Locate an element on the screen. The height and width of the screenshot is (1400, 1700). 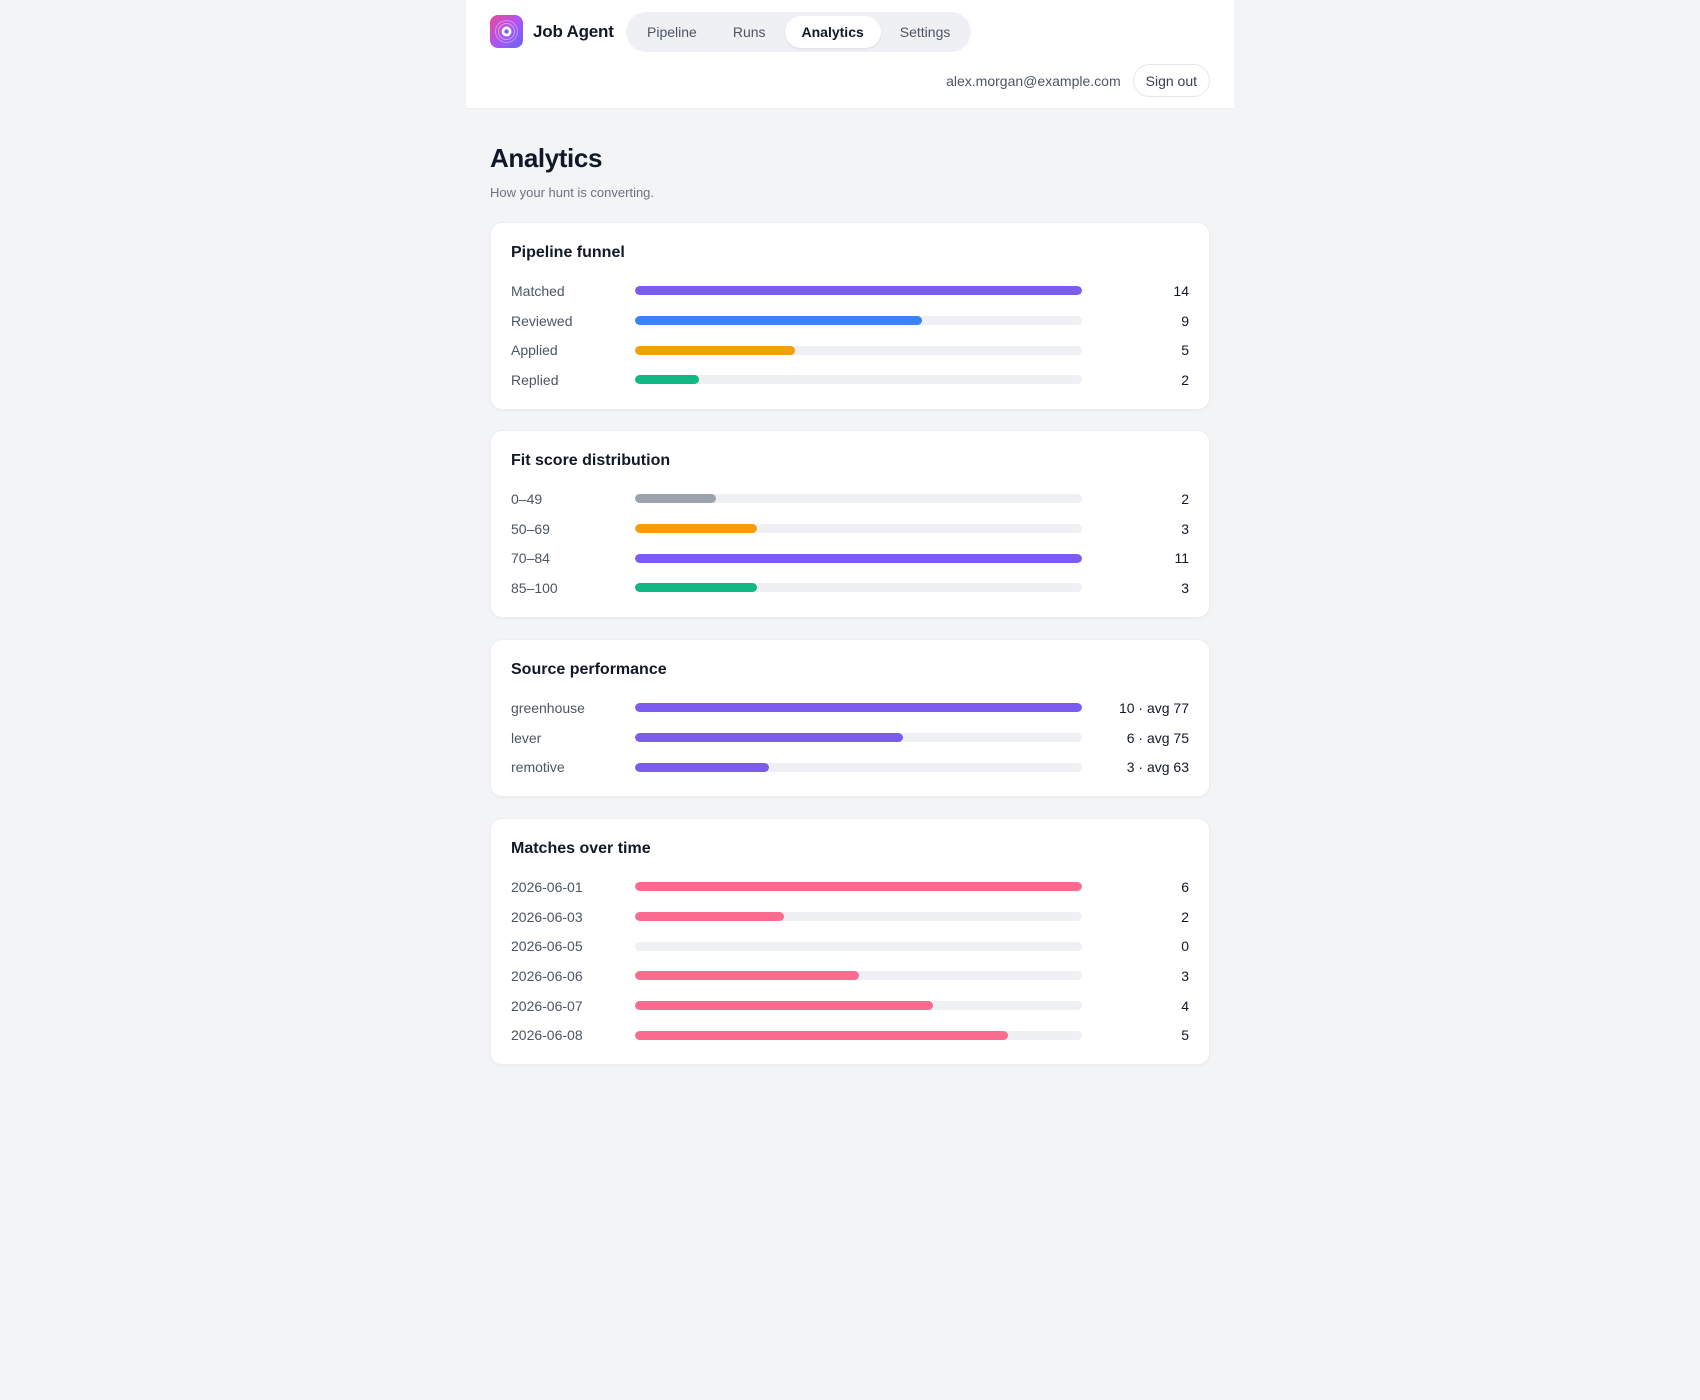
card-title: Matches over time is located at coordinates (581, 848).